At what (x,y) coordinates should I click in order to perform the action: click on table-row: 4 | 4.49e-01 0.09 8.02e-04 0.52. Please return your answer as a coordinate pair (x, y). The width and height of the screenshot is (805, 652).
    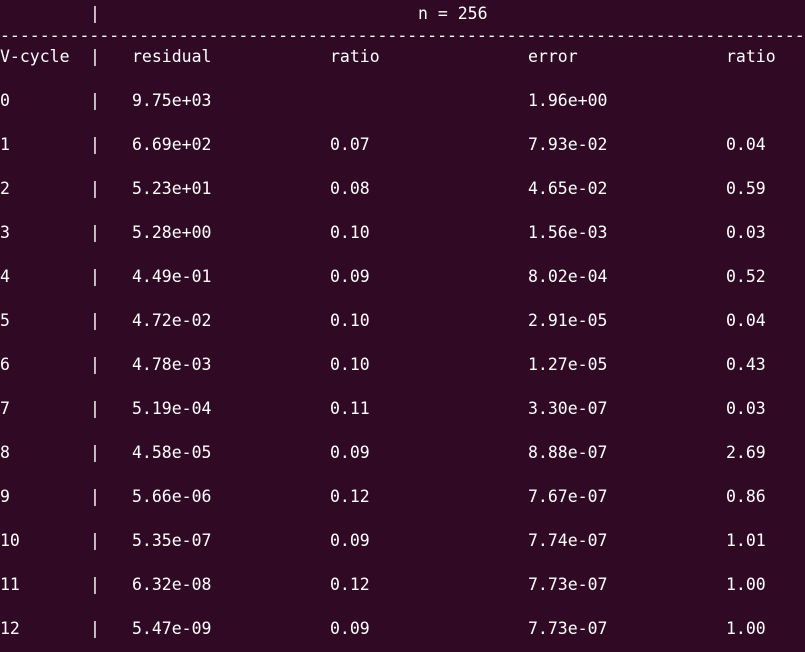
    Looking at the image, I should click on (402, 277).